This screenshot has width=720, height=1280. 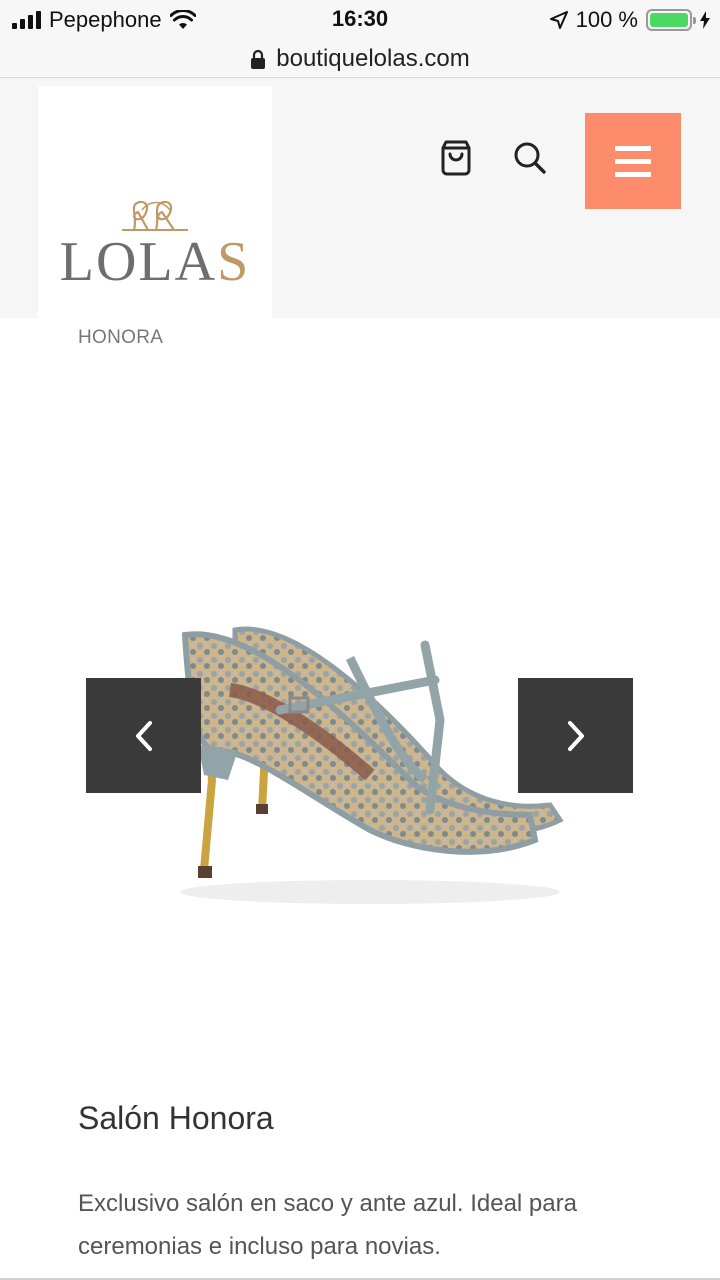 I want to click on hamburger-menu-button, so click(x=633, y=161).